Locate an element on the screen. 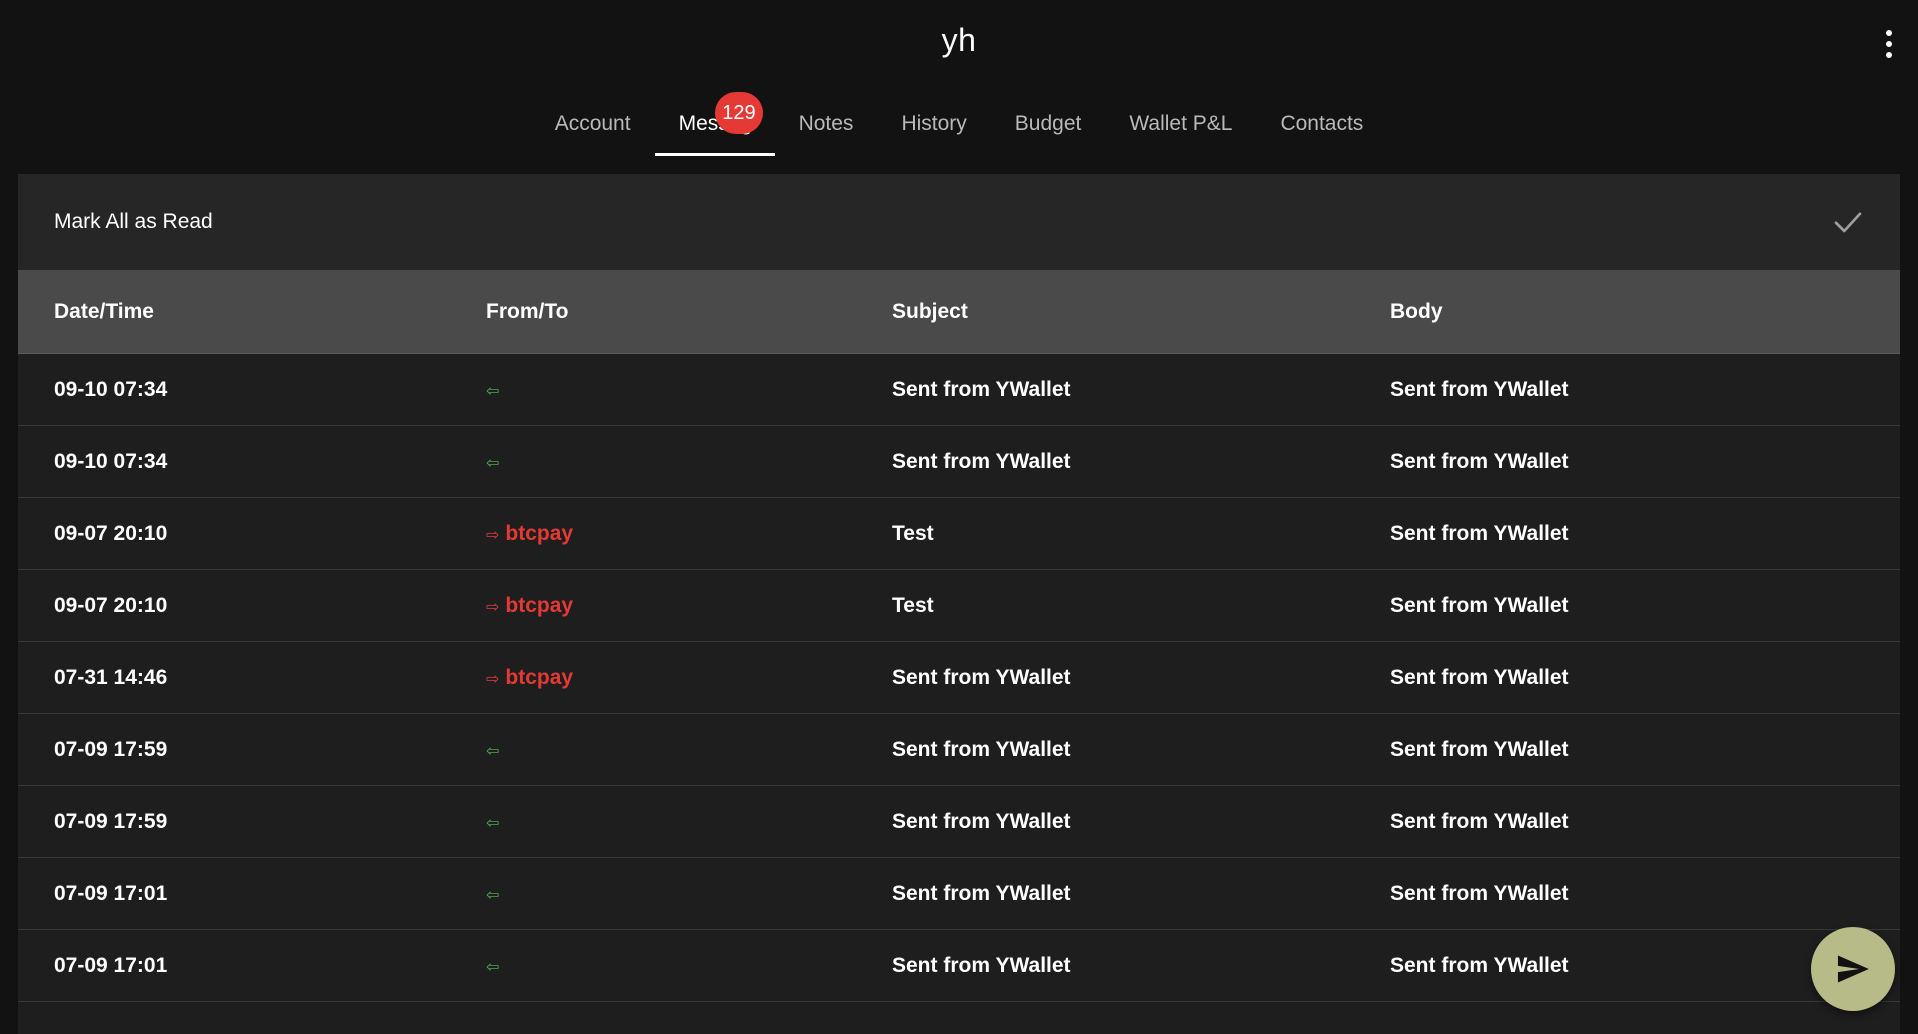  column-header-from-to: From/To is located at coordinates (527, 312).